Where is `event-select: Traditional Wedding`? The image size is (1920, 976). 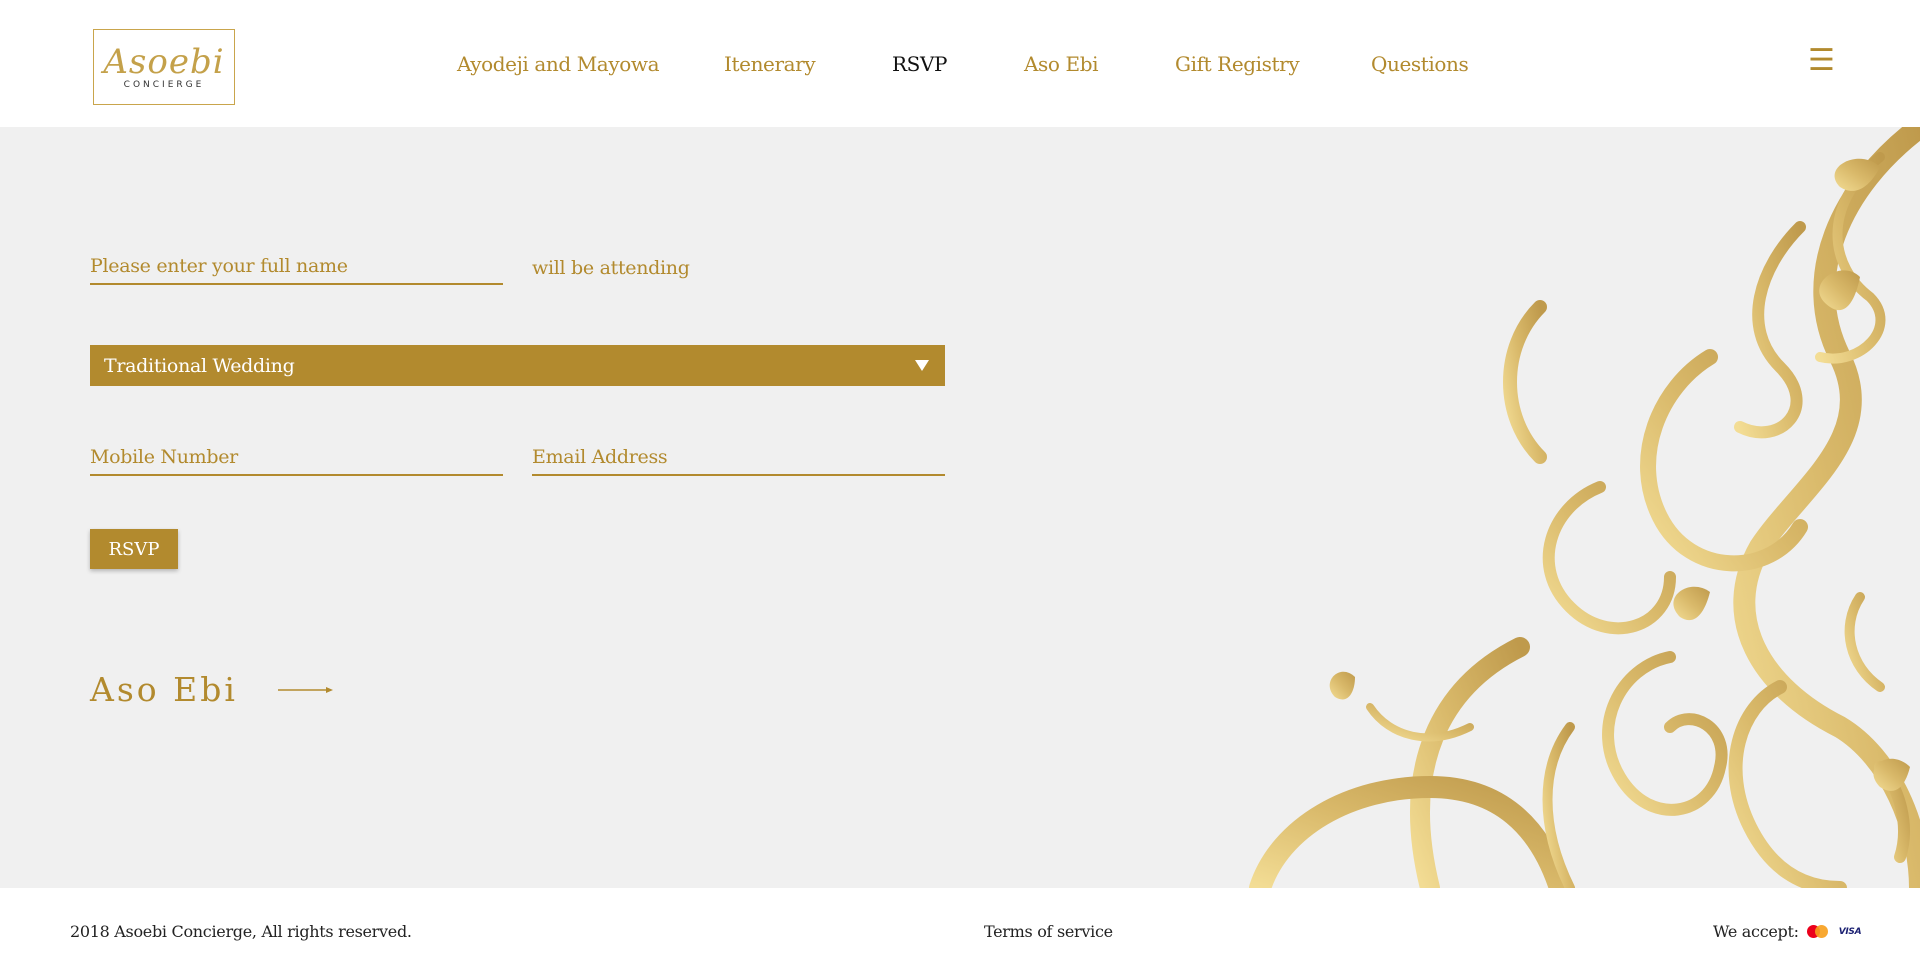
event-select: Traditional Wedding is located at coordinates (517, 365).